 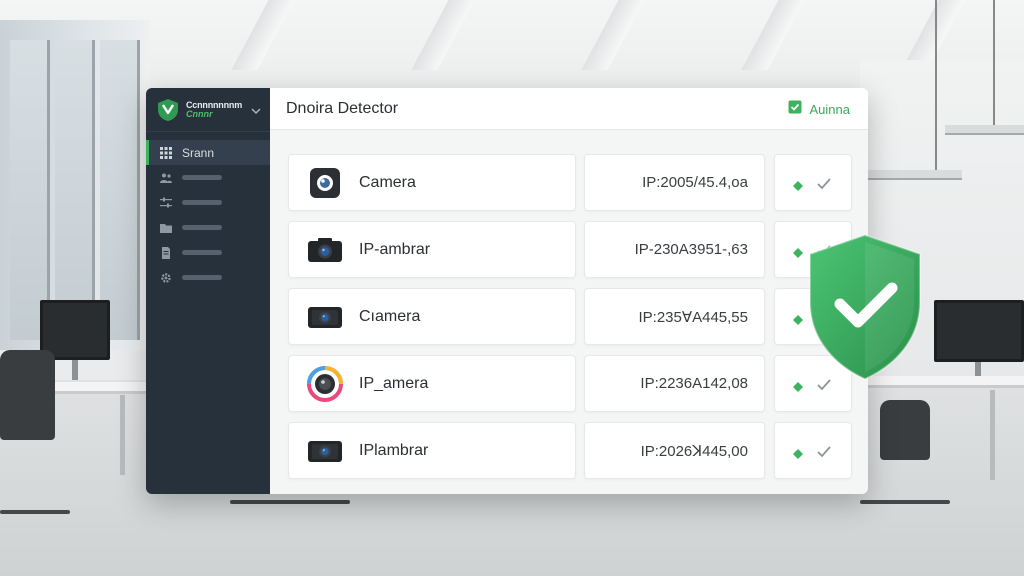 What do you see at coordinates (865, 307) in the screenshot?
I see `shield-check-icon` at bounding box center [865, 307].